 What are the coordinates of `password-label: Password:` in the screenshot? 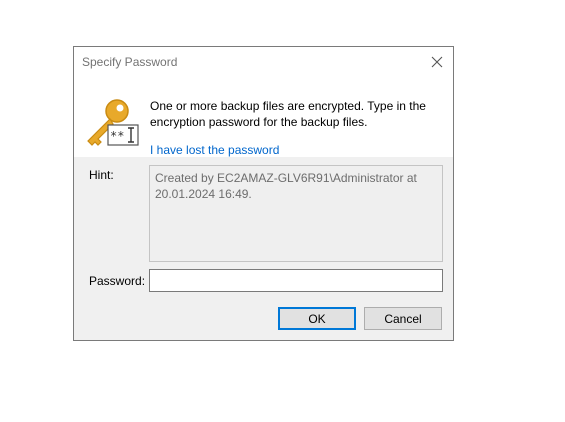 It's located at (117, 281).